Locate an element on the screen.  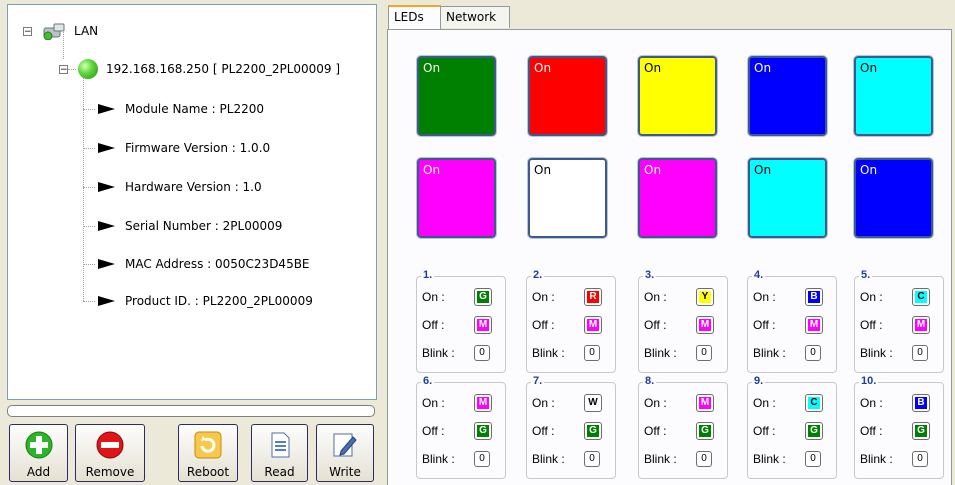
add-button-label: Add is located at coordinates (38, 472).